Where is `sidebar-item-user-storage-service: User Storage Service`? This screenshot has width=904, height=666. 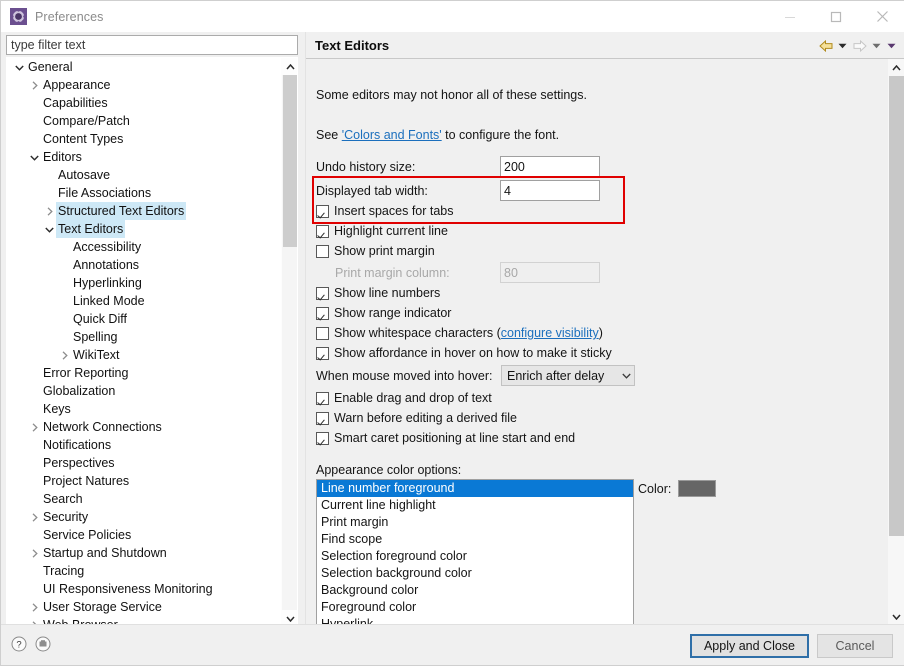 sidebar-item-user-storage-service: User Storage Service is located at coordinates (145, 607).